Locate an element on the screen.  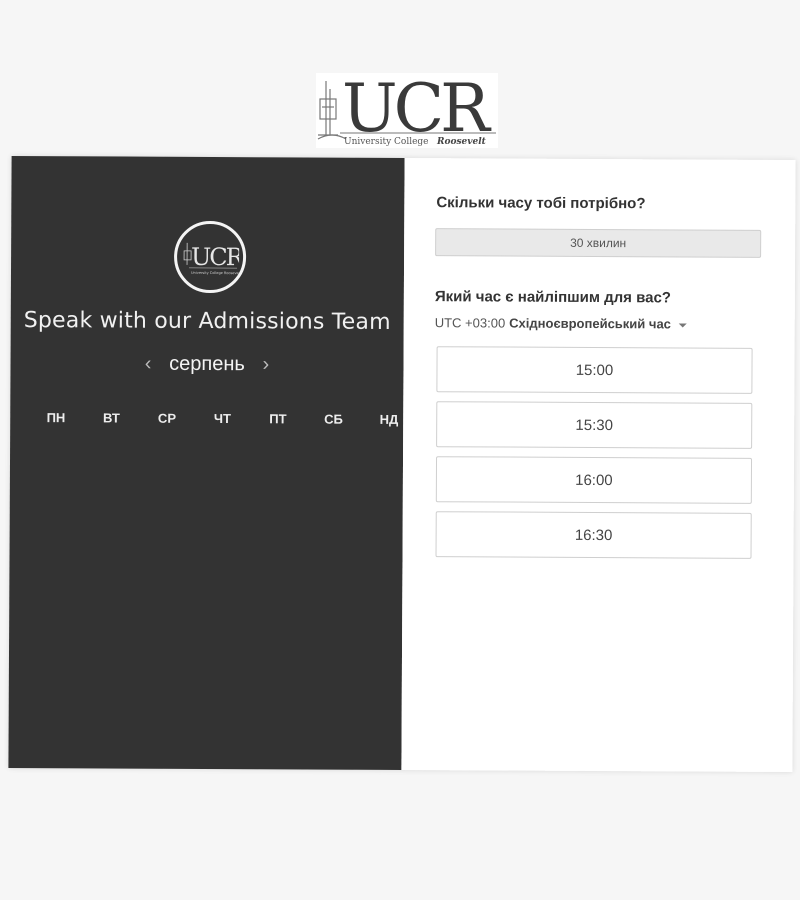
svg-text: University College is located at coordinates (386, 142).